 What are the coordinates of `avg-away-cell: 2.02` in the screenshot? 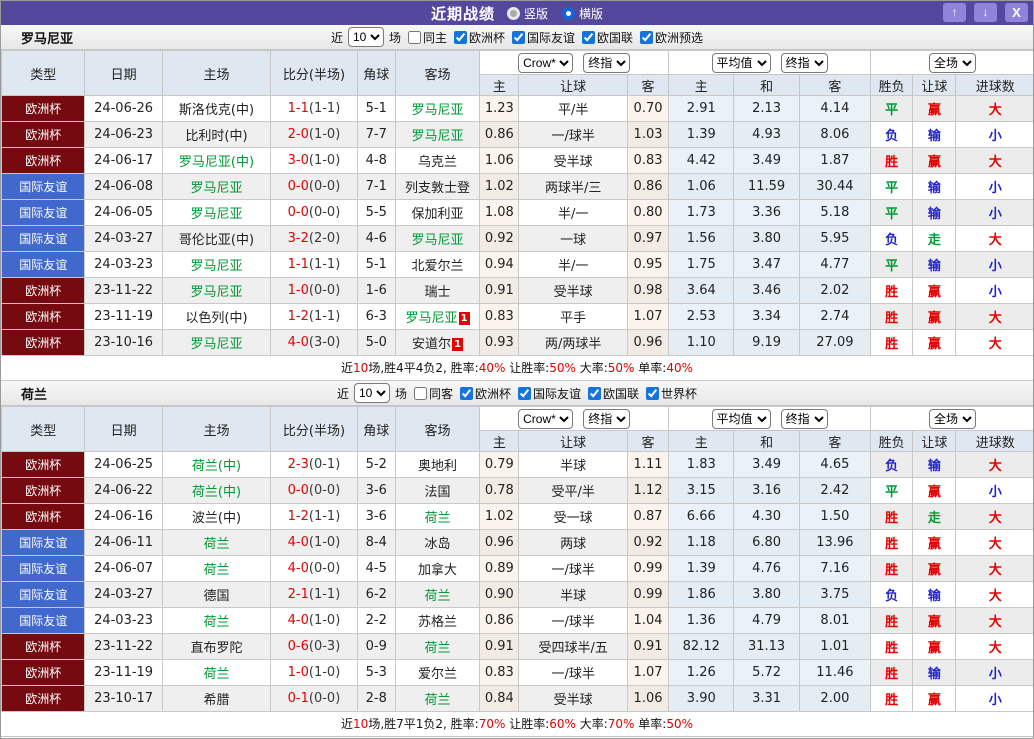 It's located at (835, 290).